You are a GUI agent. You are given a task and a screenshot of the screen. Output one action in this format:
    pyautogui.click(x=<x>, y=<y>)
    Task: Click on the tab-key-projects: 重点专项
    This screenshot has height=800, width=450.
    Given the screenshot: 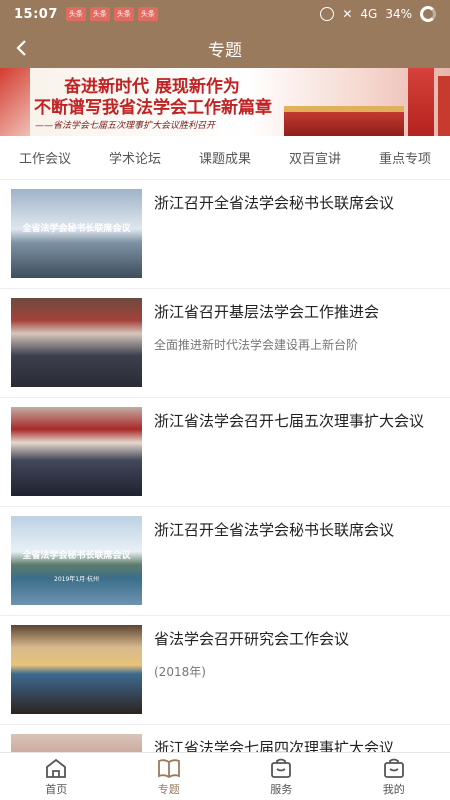 What is the action you would take?
    pyautogui.click(x=405, y=157)
    